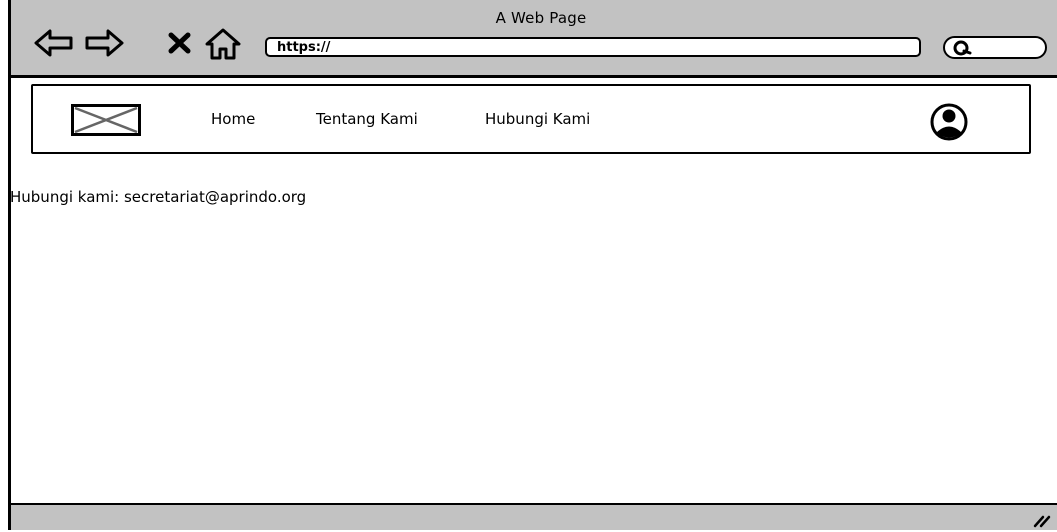 The height and width of the screenshot is (532, 1057). I want to click on nav-link-tentang-kami: Tentang Kami, so click(367, 119).